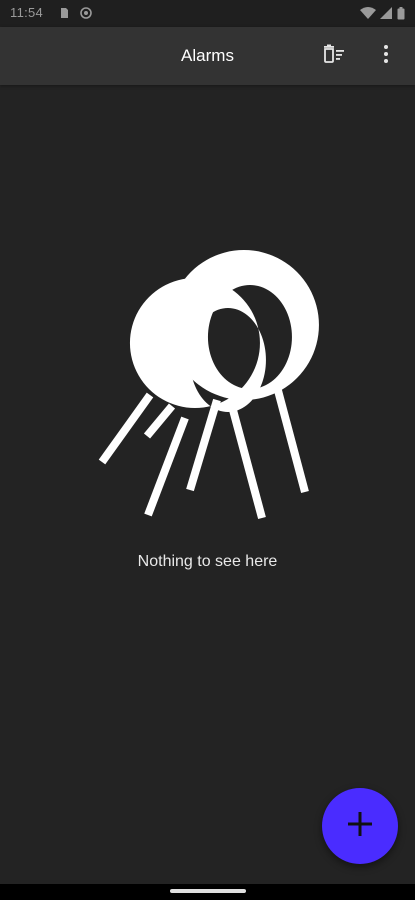 This screenshot has width=415, height=900. What do you see at coordinates (64, 13) in the screenshot?
I see `sim-card-icon` at bounding box center [64, 13].